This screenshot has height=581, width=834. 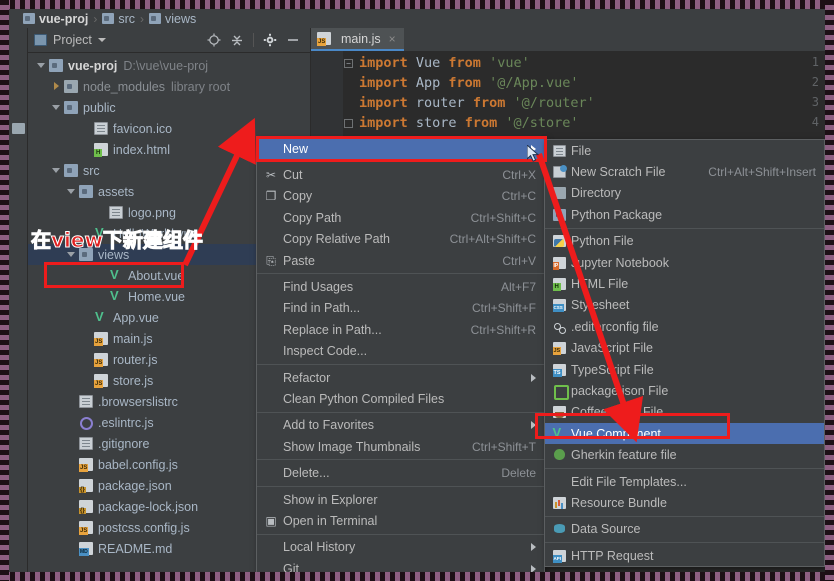 I want to click on menu-item-gherkin-feature-file: Gherkin feature file, so click(x=684, y=454).